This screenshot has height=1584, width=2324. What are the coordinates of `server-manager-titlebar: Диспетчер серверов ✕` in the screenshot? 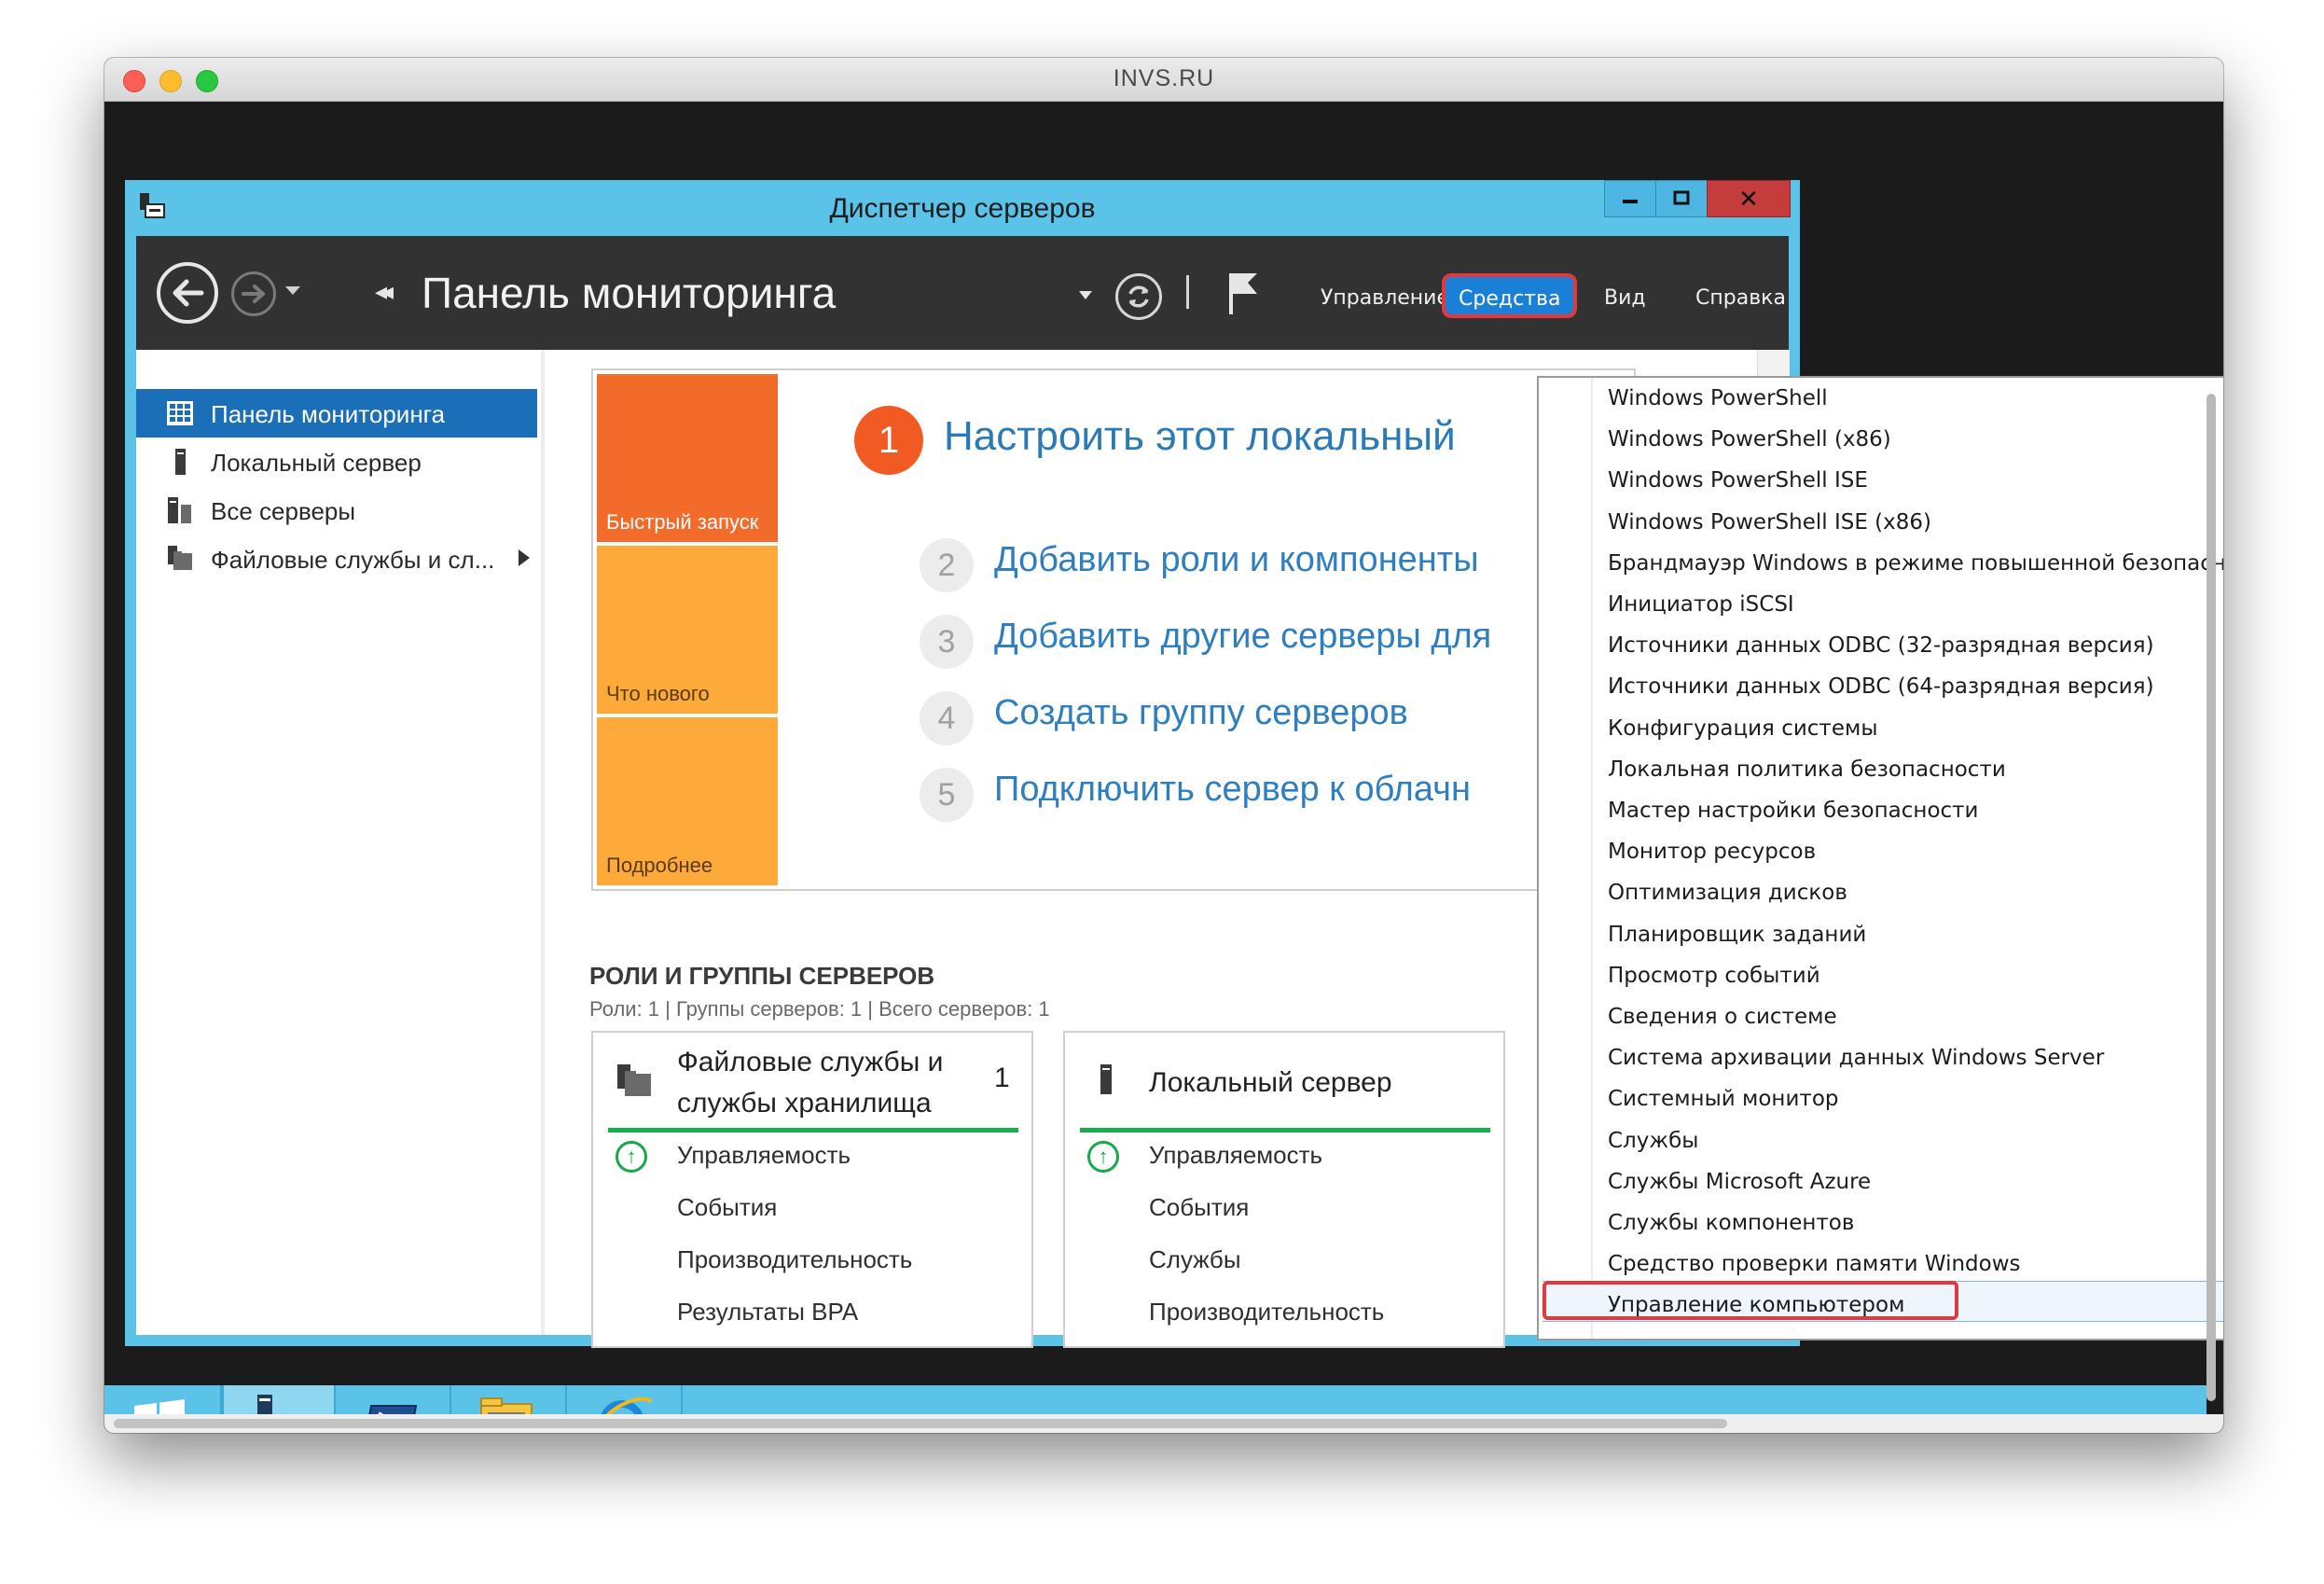 It's located at (962, 208).